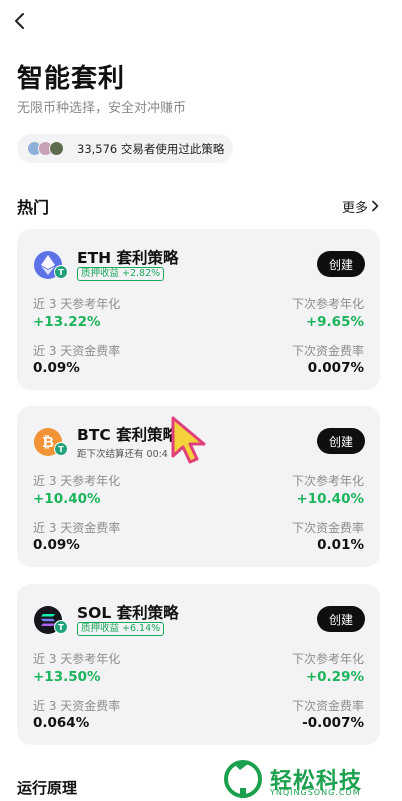 The width and height of the screenshot is (402, 801). I want to click on staking-yield-tag: 质押收益 +6.14%, so click(121, 629).